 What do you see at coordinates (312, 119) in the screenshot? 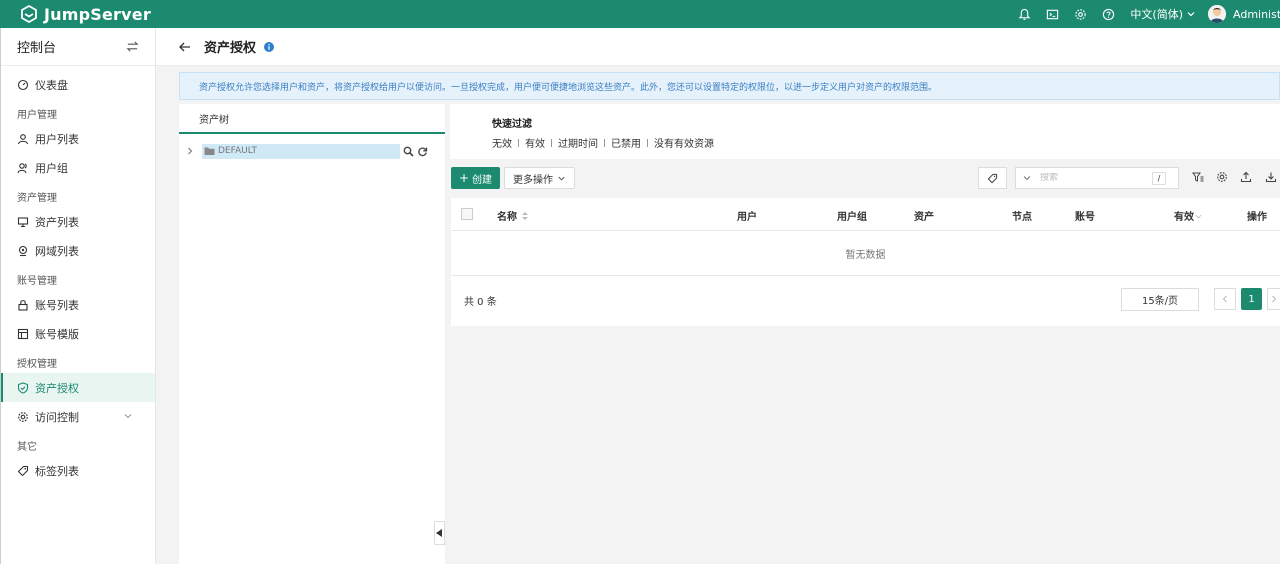
I see `tab-asset-tree: 资产树` at bounding box center [312, 119].